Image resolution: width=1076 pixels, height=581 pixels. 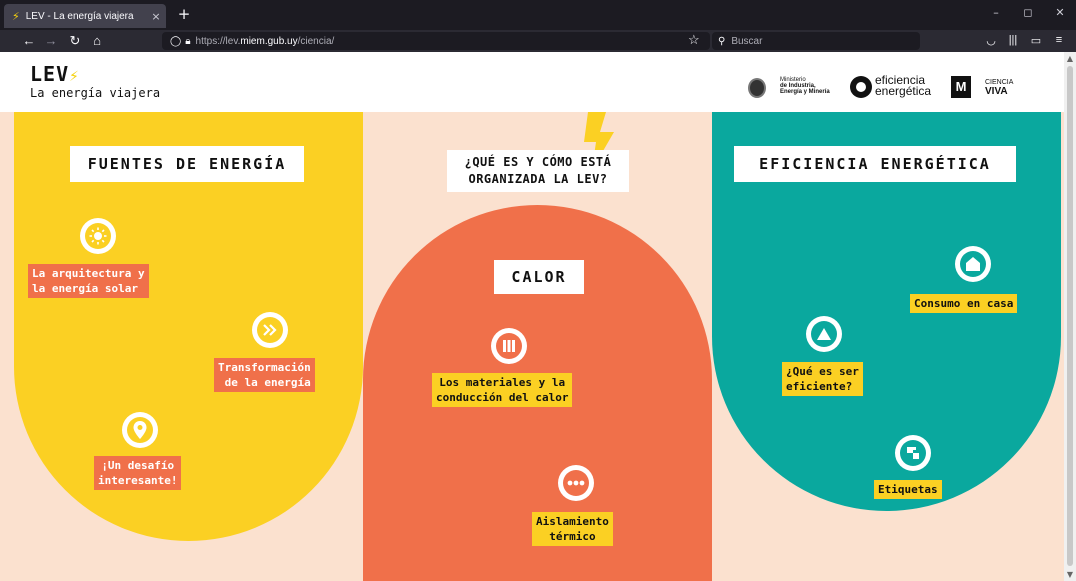 I want to click on aislamiento-termico-link: Aislamiento térmico, so click(x=572, y=529).